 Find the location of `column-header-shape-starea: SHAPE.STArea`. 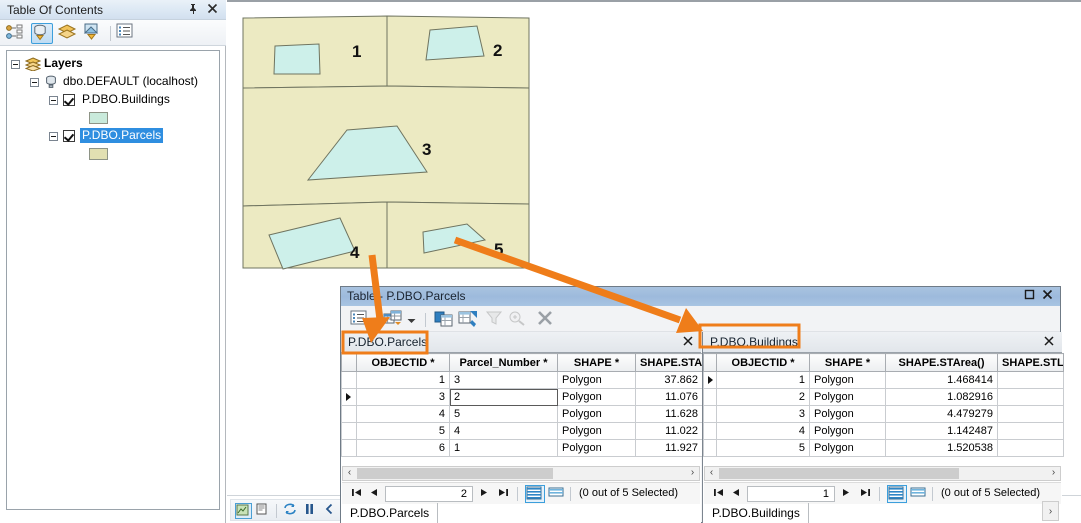

column-header-shape-starea: SHAPE.STArea is located at coordinates (669, 362).